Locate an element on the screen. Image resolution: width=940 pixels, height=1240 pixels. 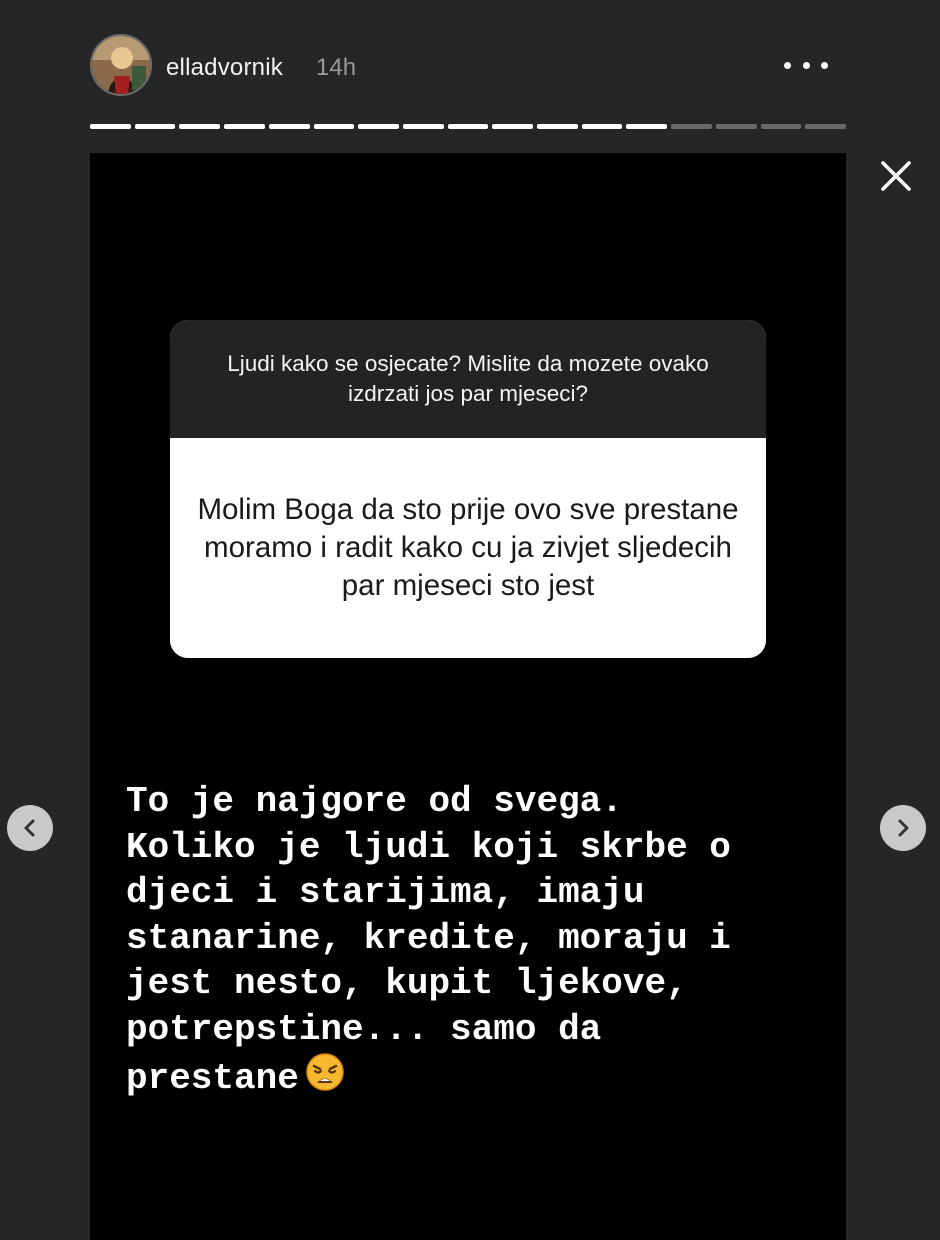
story-timestamp: 14h is located at coordinates (336, 67).